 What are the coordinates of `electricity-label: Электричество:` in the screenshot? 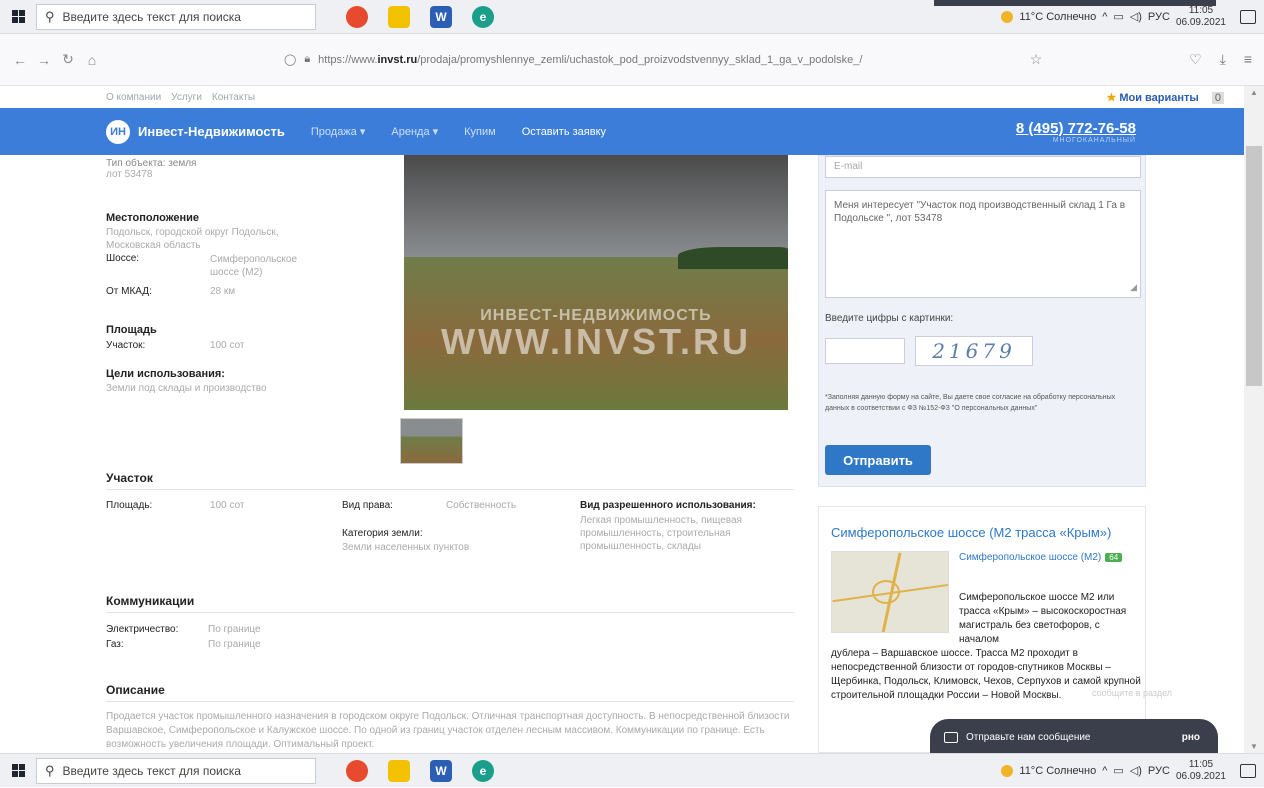 It's located at (142, 629).